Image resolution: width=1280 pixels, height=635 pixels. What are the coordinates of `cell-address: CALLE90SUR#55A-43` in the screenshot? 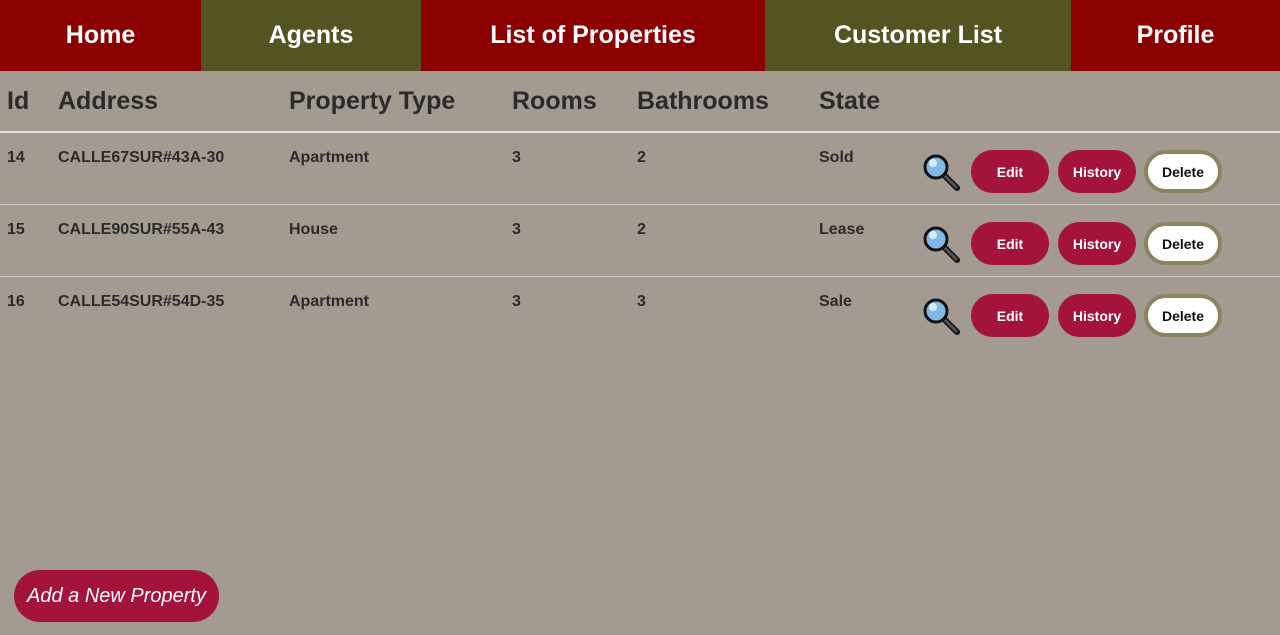 It's located at (141, 229).